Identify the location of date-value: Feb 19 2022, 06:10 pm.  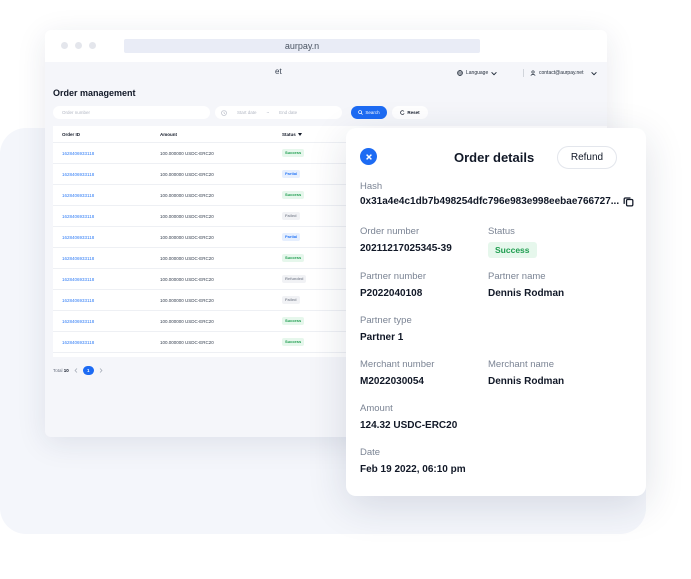
(413, 469).